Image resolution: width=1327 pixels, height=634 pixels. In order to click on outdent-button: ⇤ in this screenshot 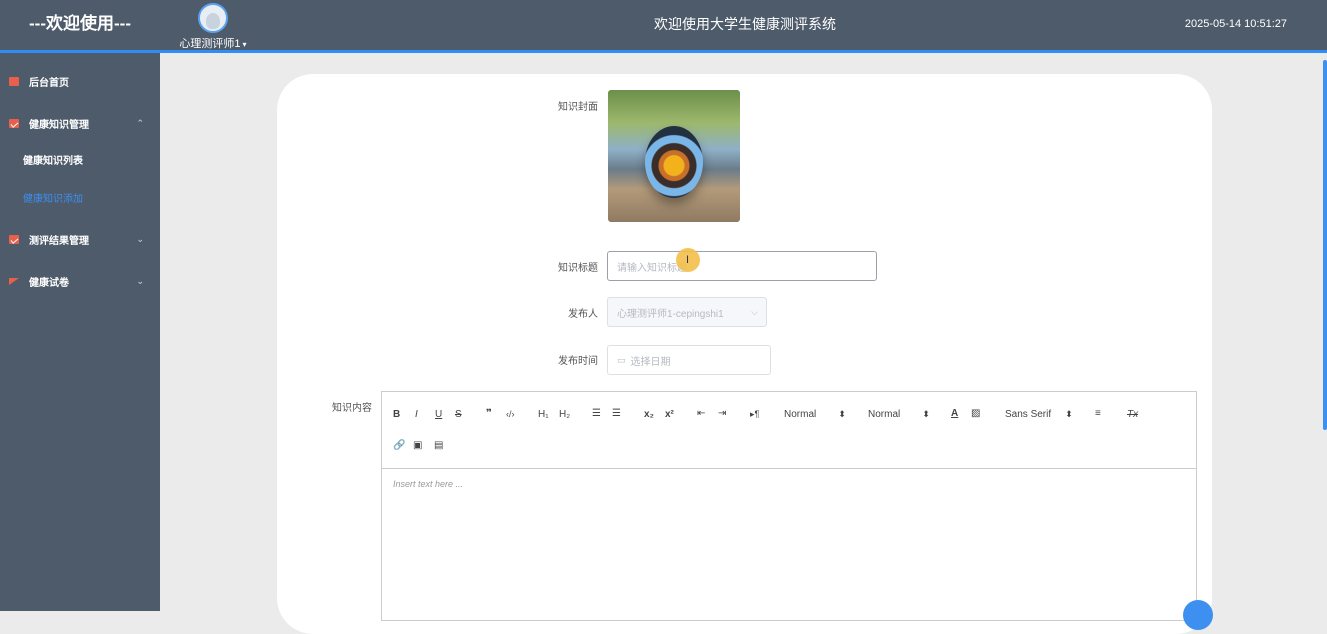, I will do `click(701, 413)`.